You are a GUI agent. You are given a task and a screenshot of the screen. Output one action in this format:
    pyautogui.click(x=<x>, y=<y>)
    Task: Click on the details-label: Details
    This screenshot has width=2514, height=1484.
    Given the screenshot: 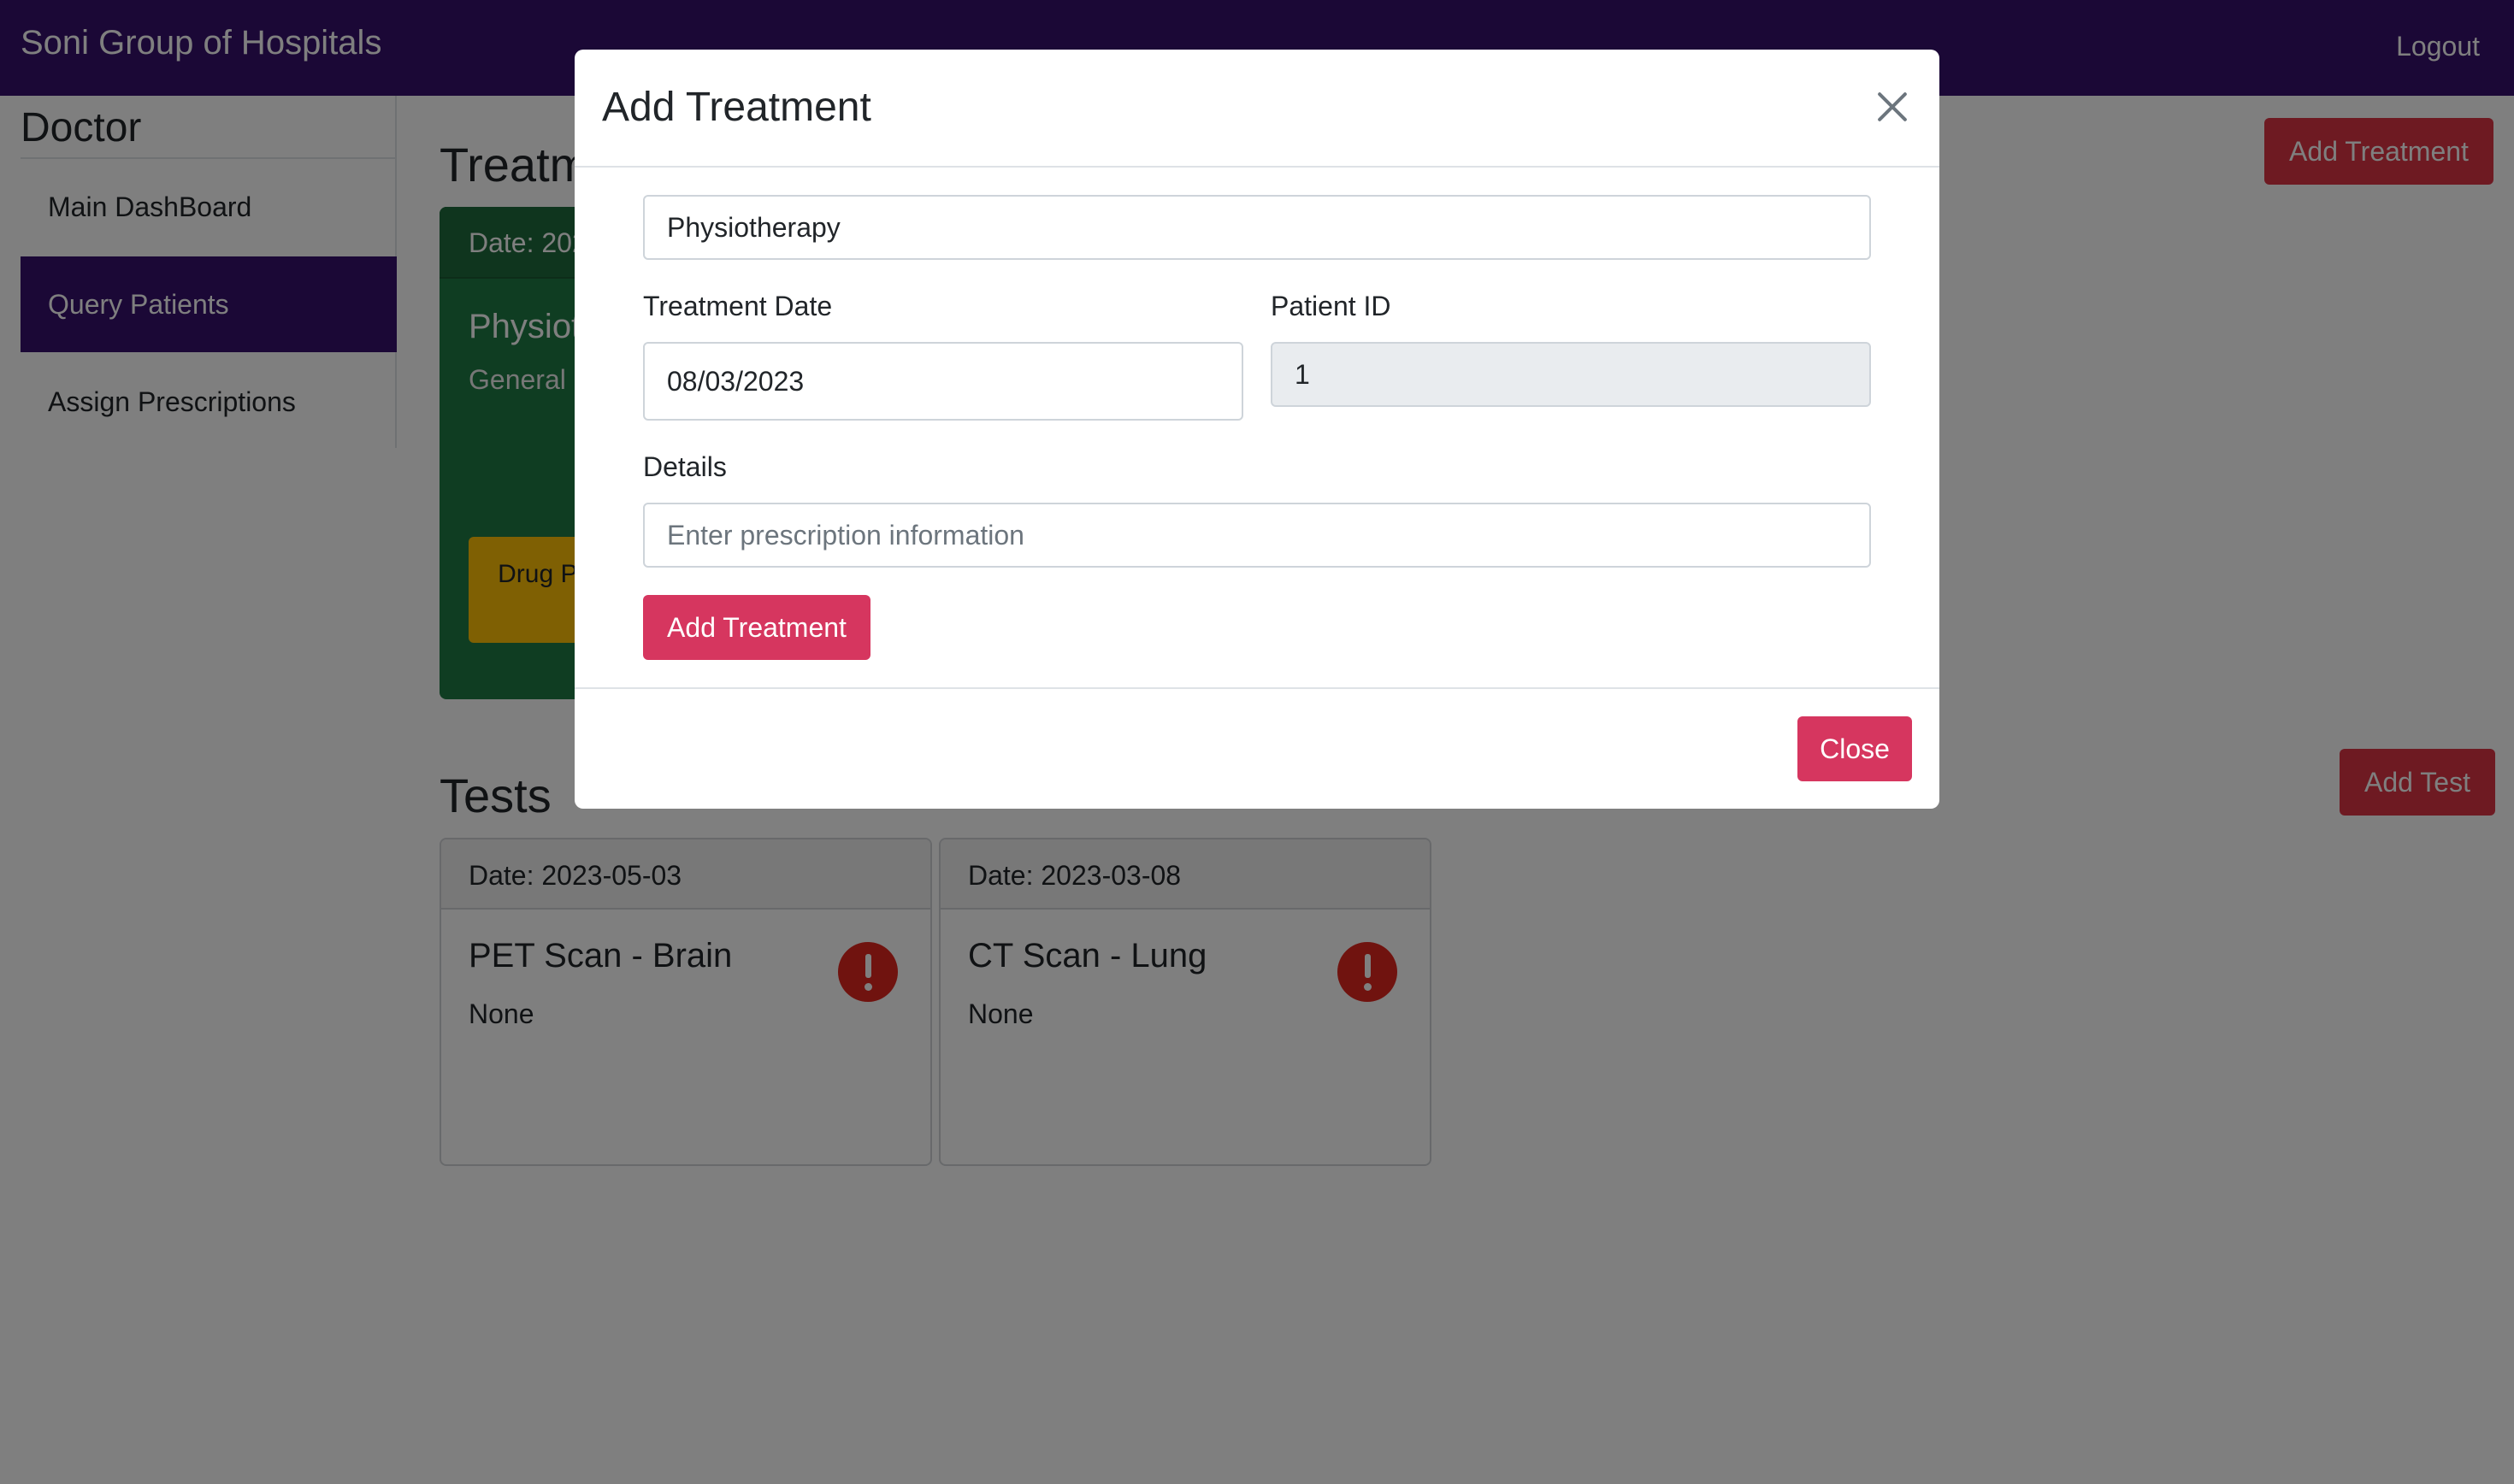 What is the action you would take?
    pyautogui.click(x=685, y=466)
    